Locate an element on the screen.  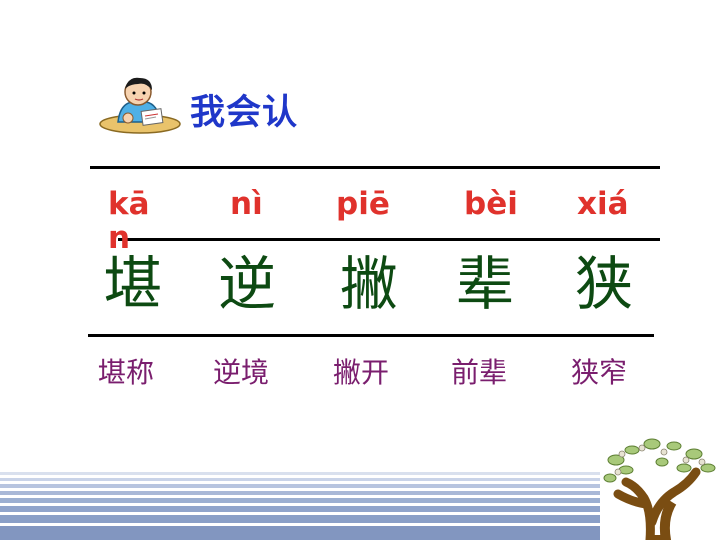
word-kancheng: 堪称 is located at coordinates (126, 372).